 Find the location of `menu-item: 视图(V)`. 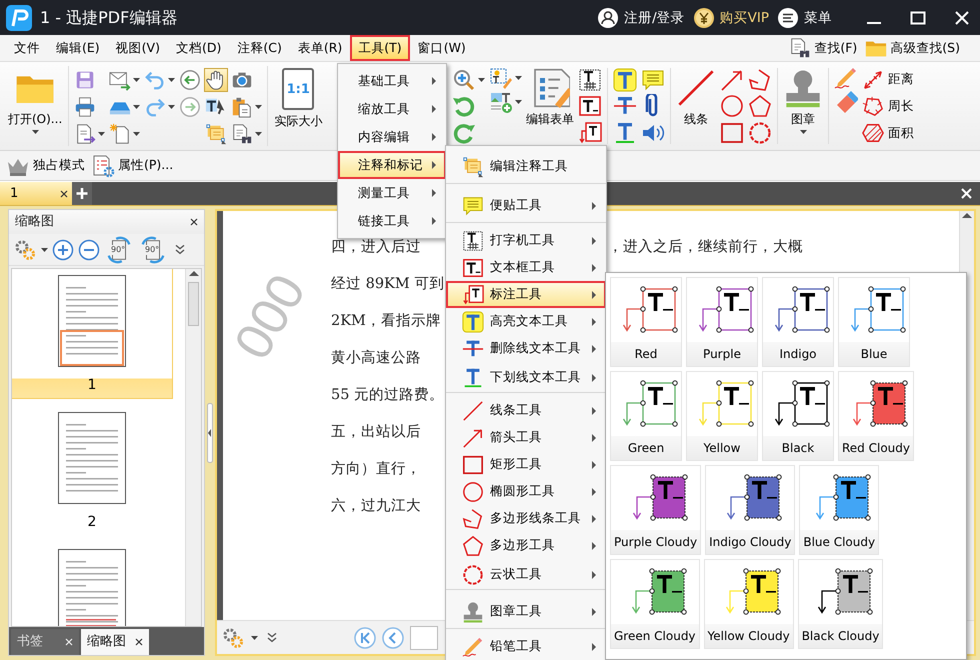

menu-item: 视图(V) is located at coordinates (138, 48).